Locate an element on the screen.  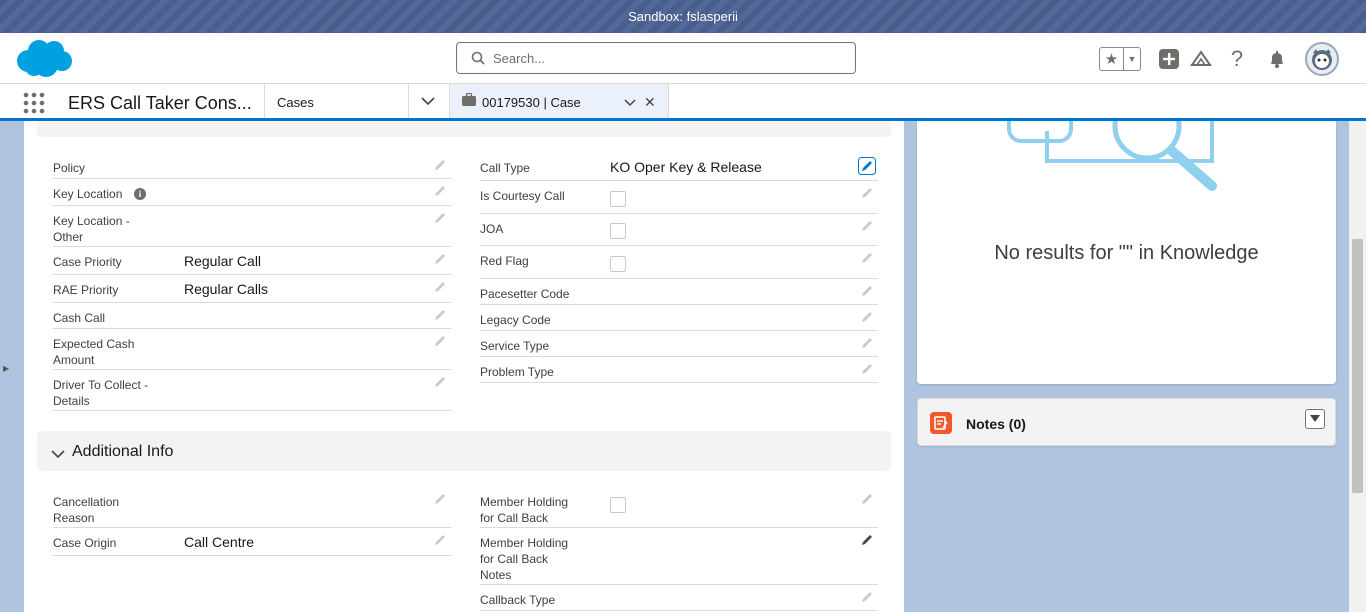
trailhead-icon is located at coordinates (1201, 59).